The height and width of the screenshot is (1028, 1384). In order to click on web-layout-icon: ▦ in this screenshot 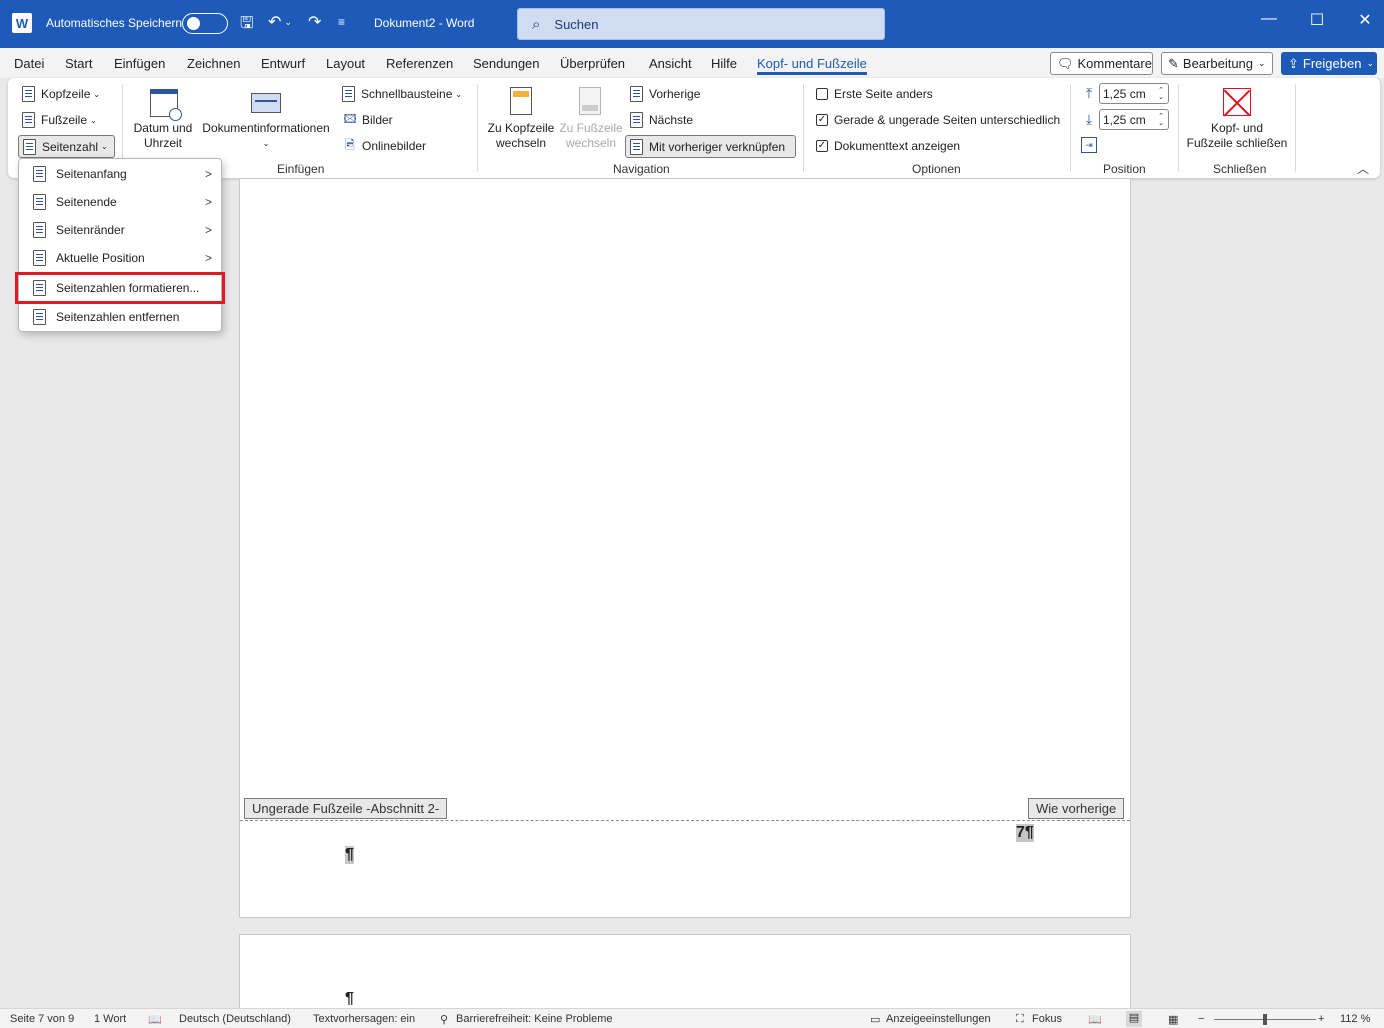, I will do `click(1173, 1019)`.